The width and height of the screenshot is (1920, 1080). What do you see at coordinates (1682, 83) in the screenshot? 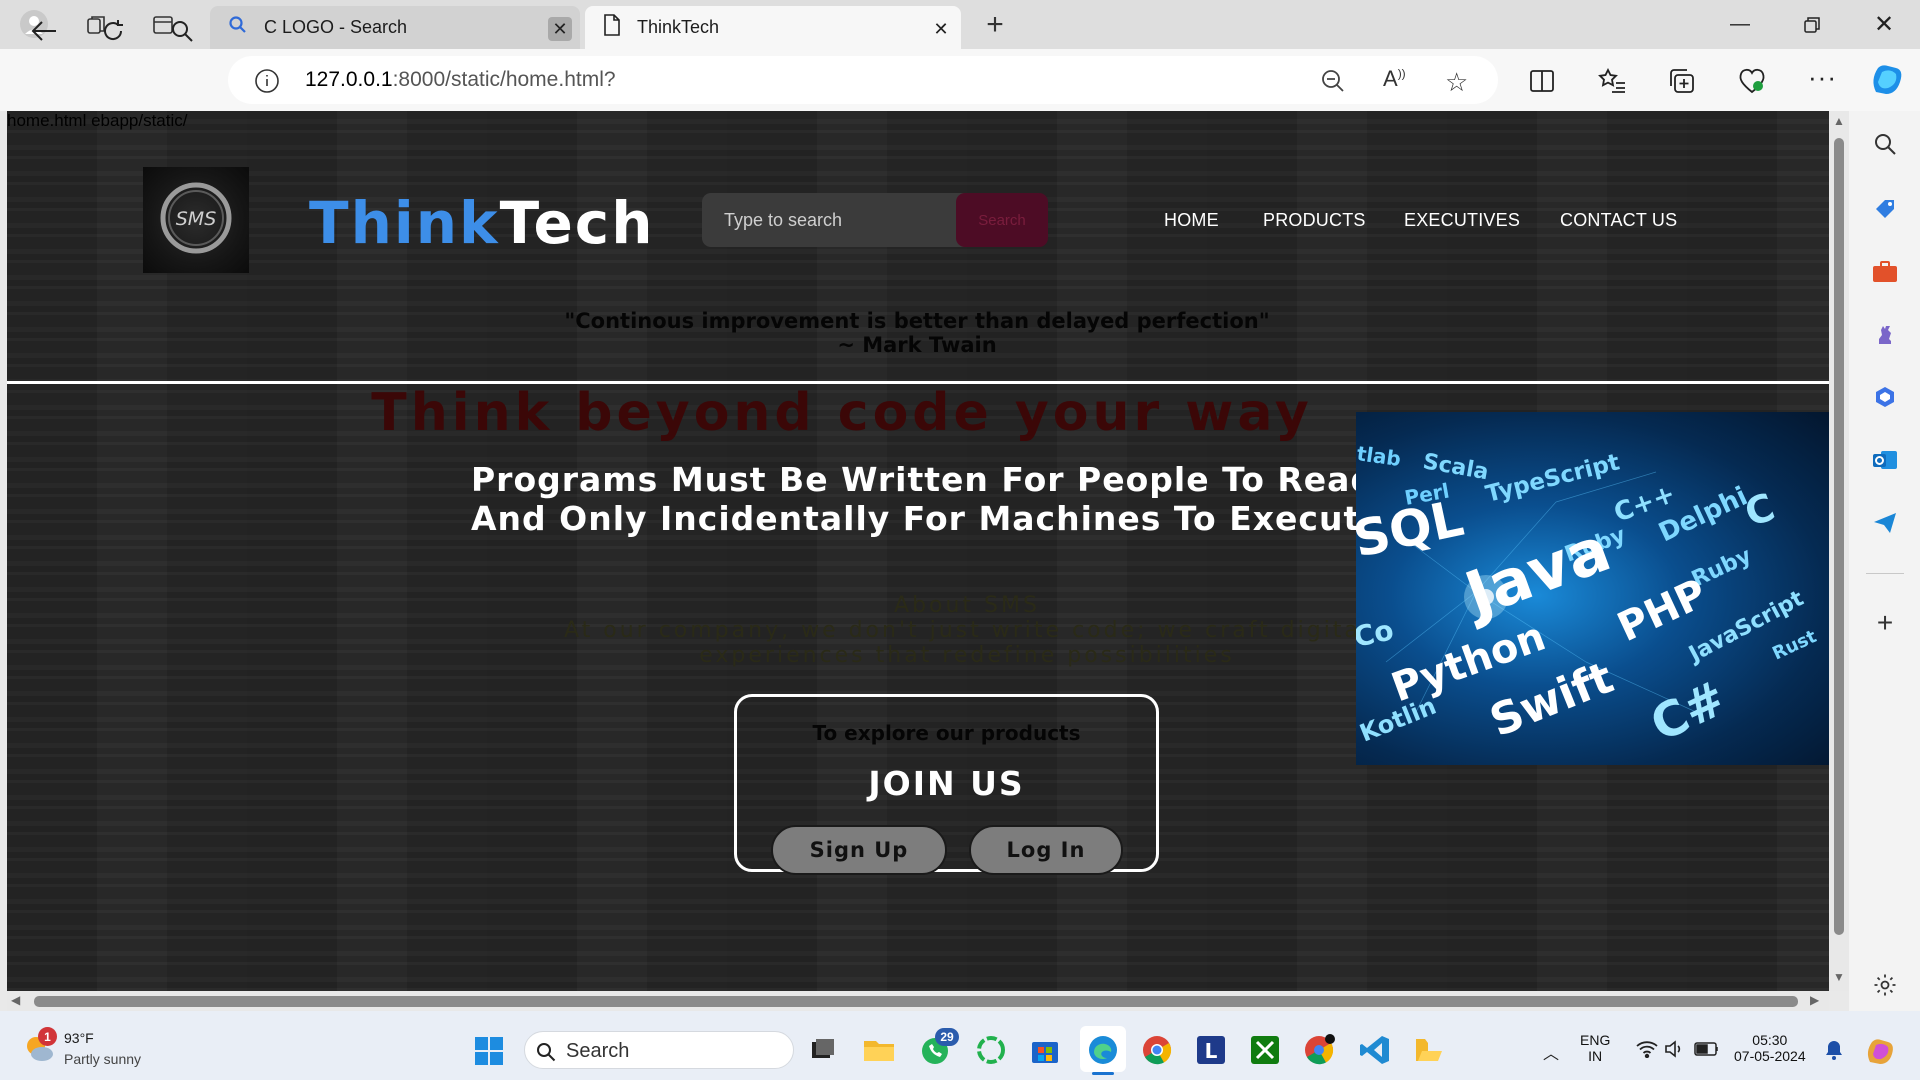
I see `collections-icon` at bounding box center [1682, 83].